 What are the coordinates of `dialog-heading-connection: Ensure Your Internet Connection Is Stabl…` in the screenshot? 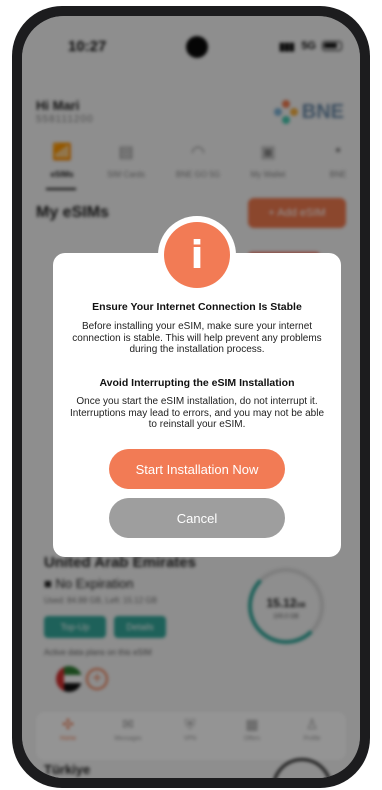 It's located at (197, 307).